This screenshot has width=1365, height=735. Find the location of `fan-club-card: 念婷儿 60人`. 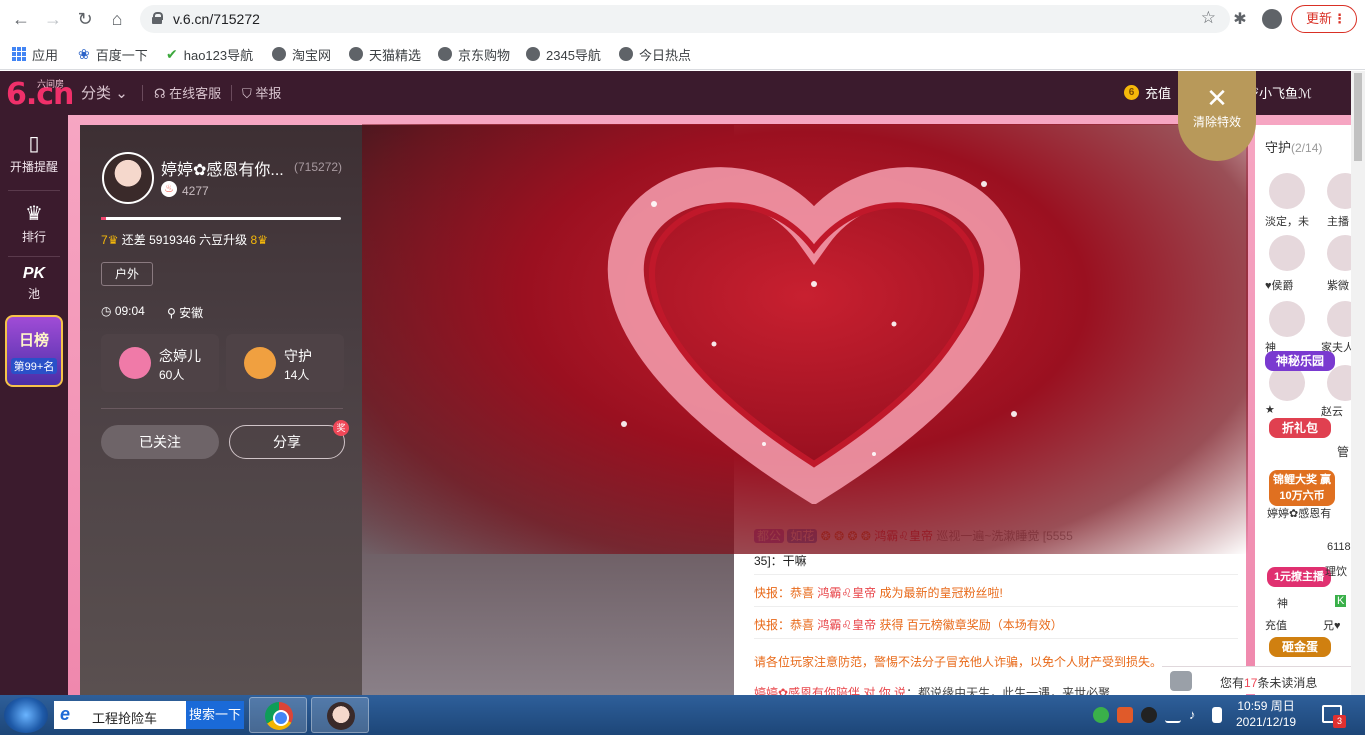

fan-club-card: 念婷儿 60人 is located at coordinates (160, 363).